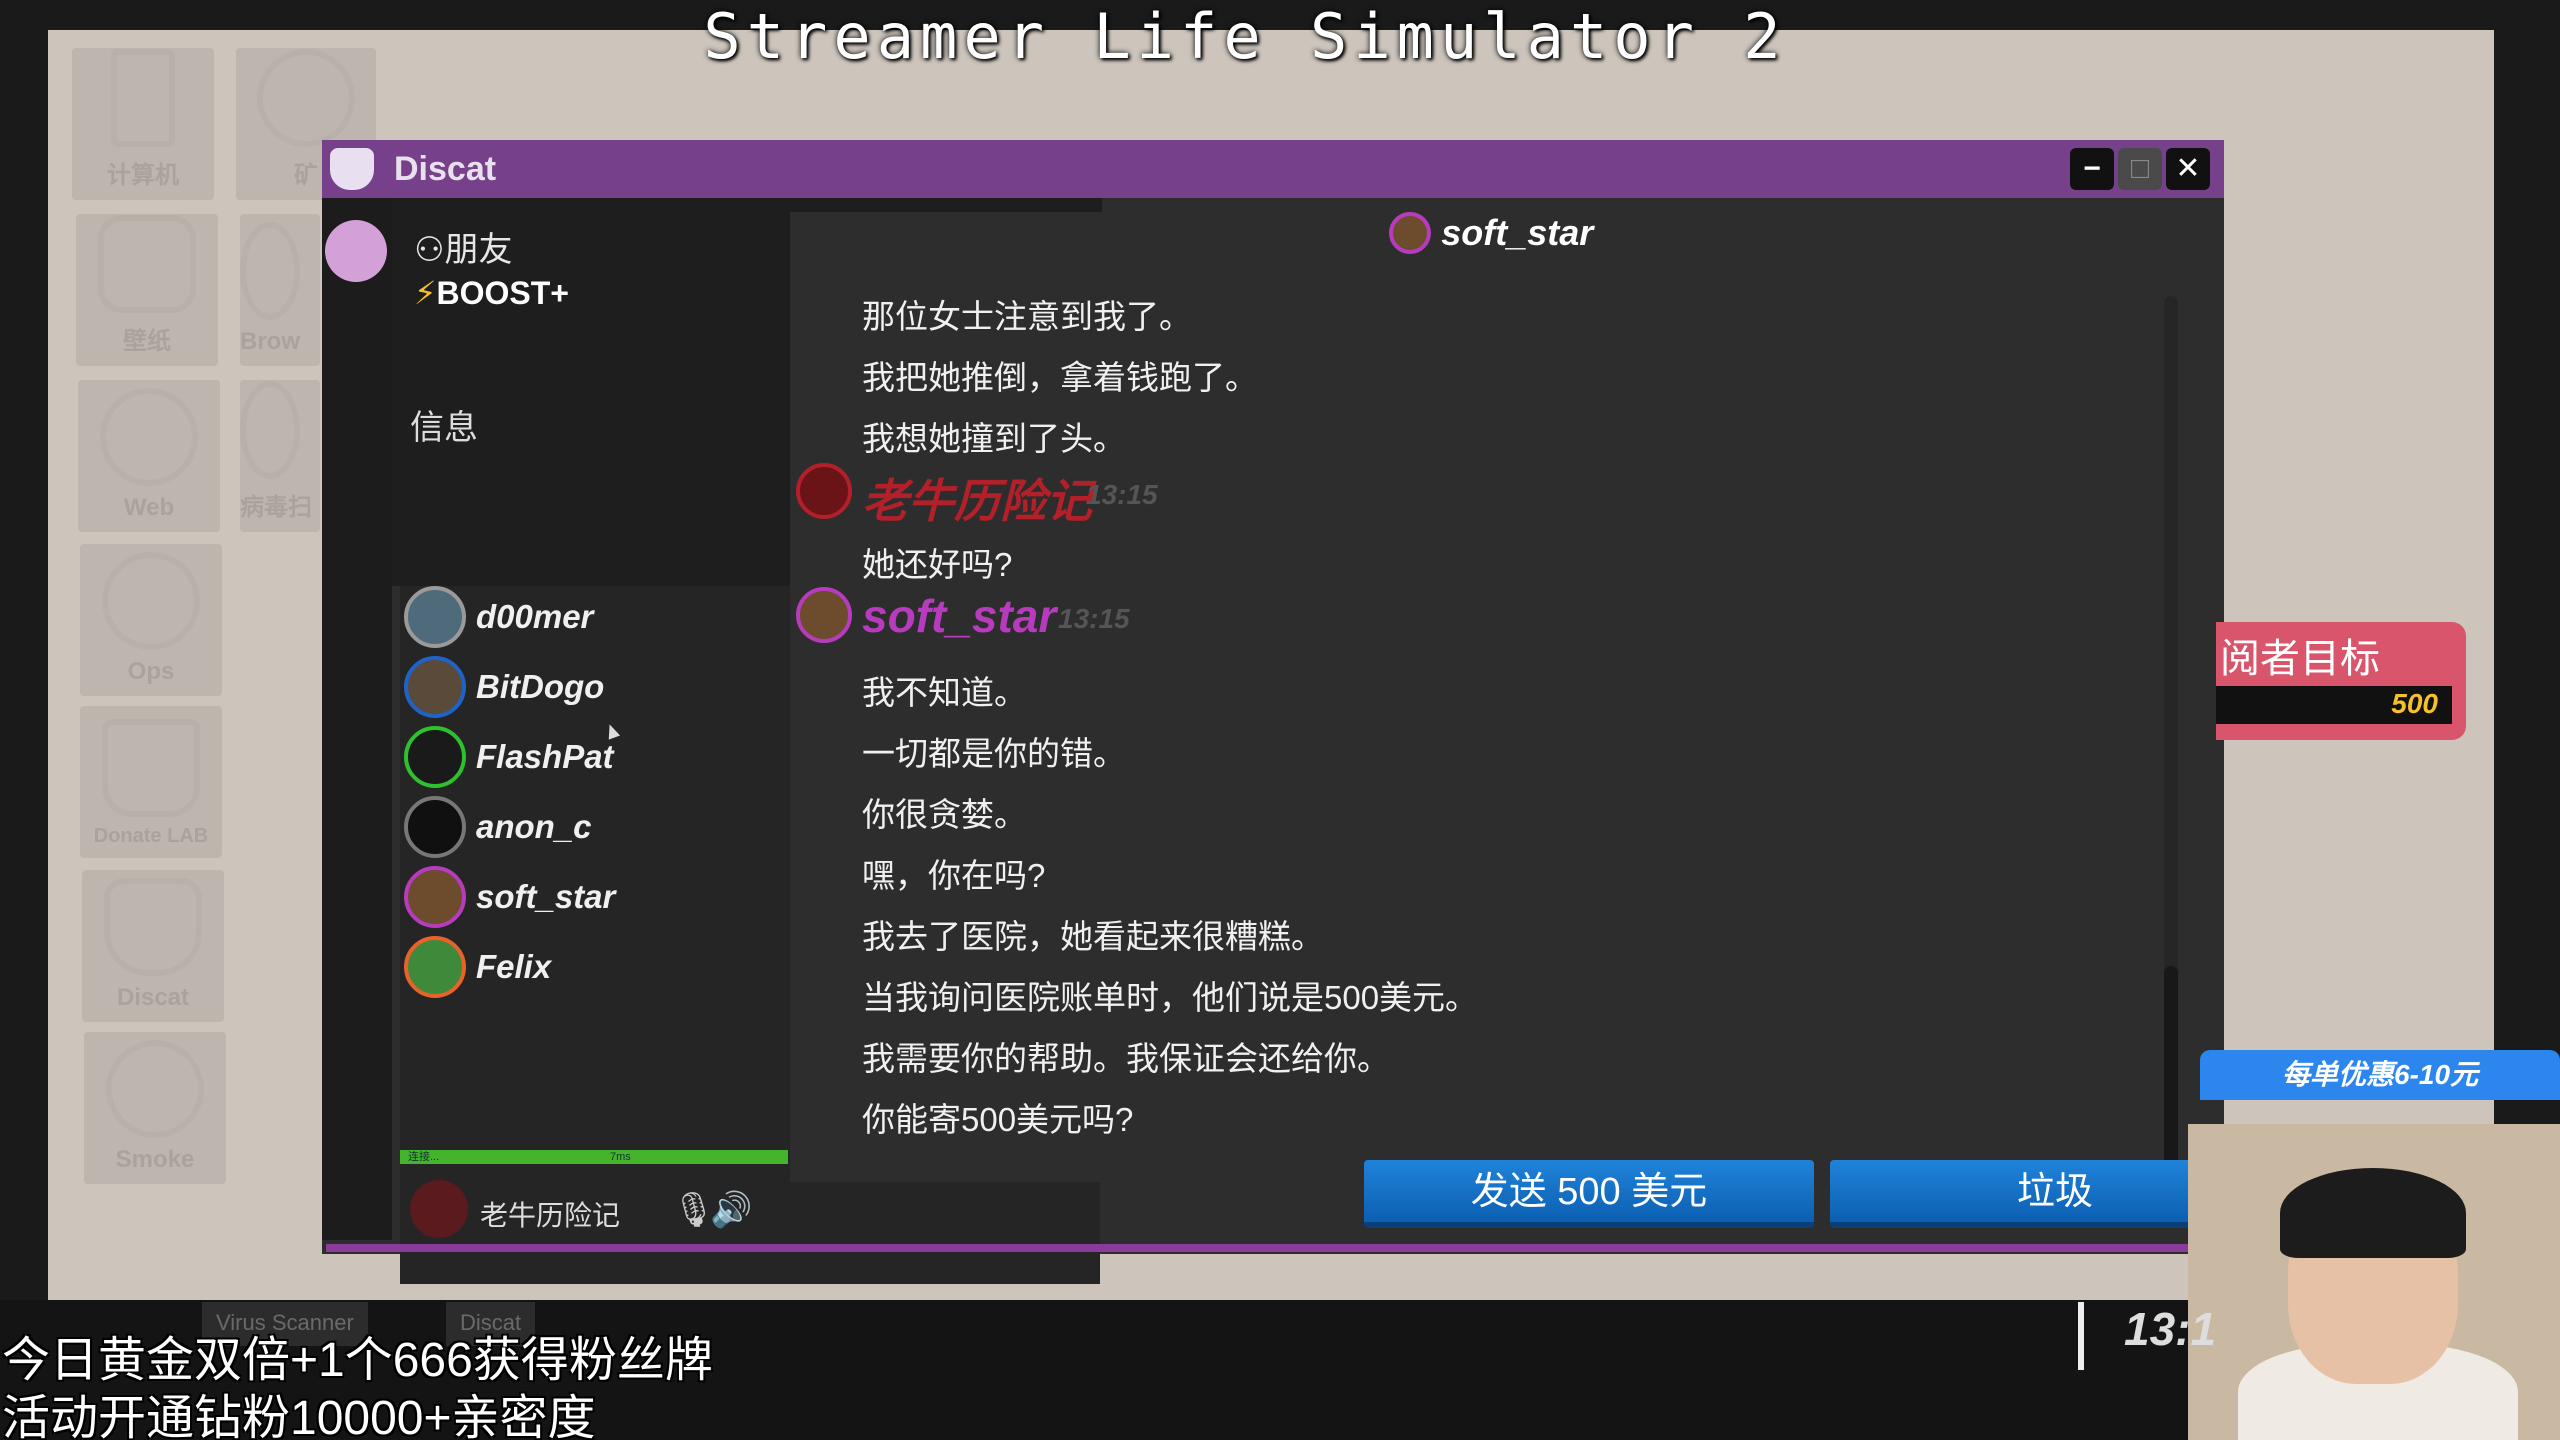 The height and width of the screenshot is (1440, 2560). I want to click on desktop-icon-web: Web, so click(149, 456).